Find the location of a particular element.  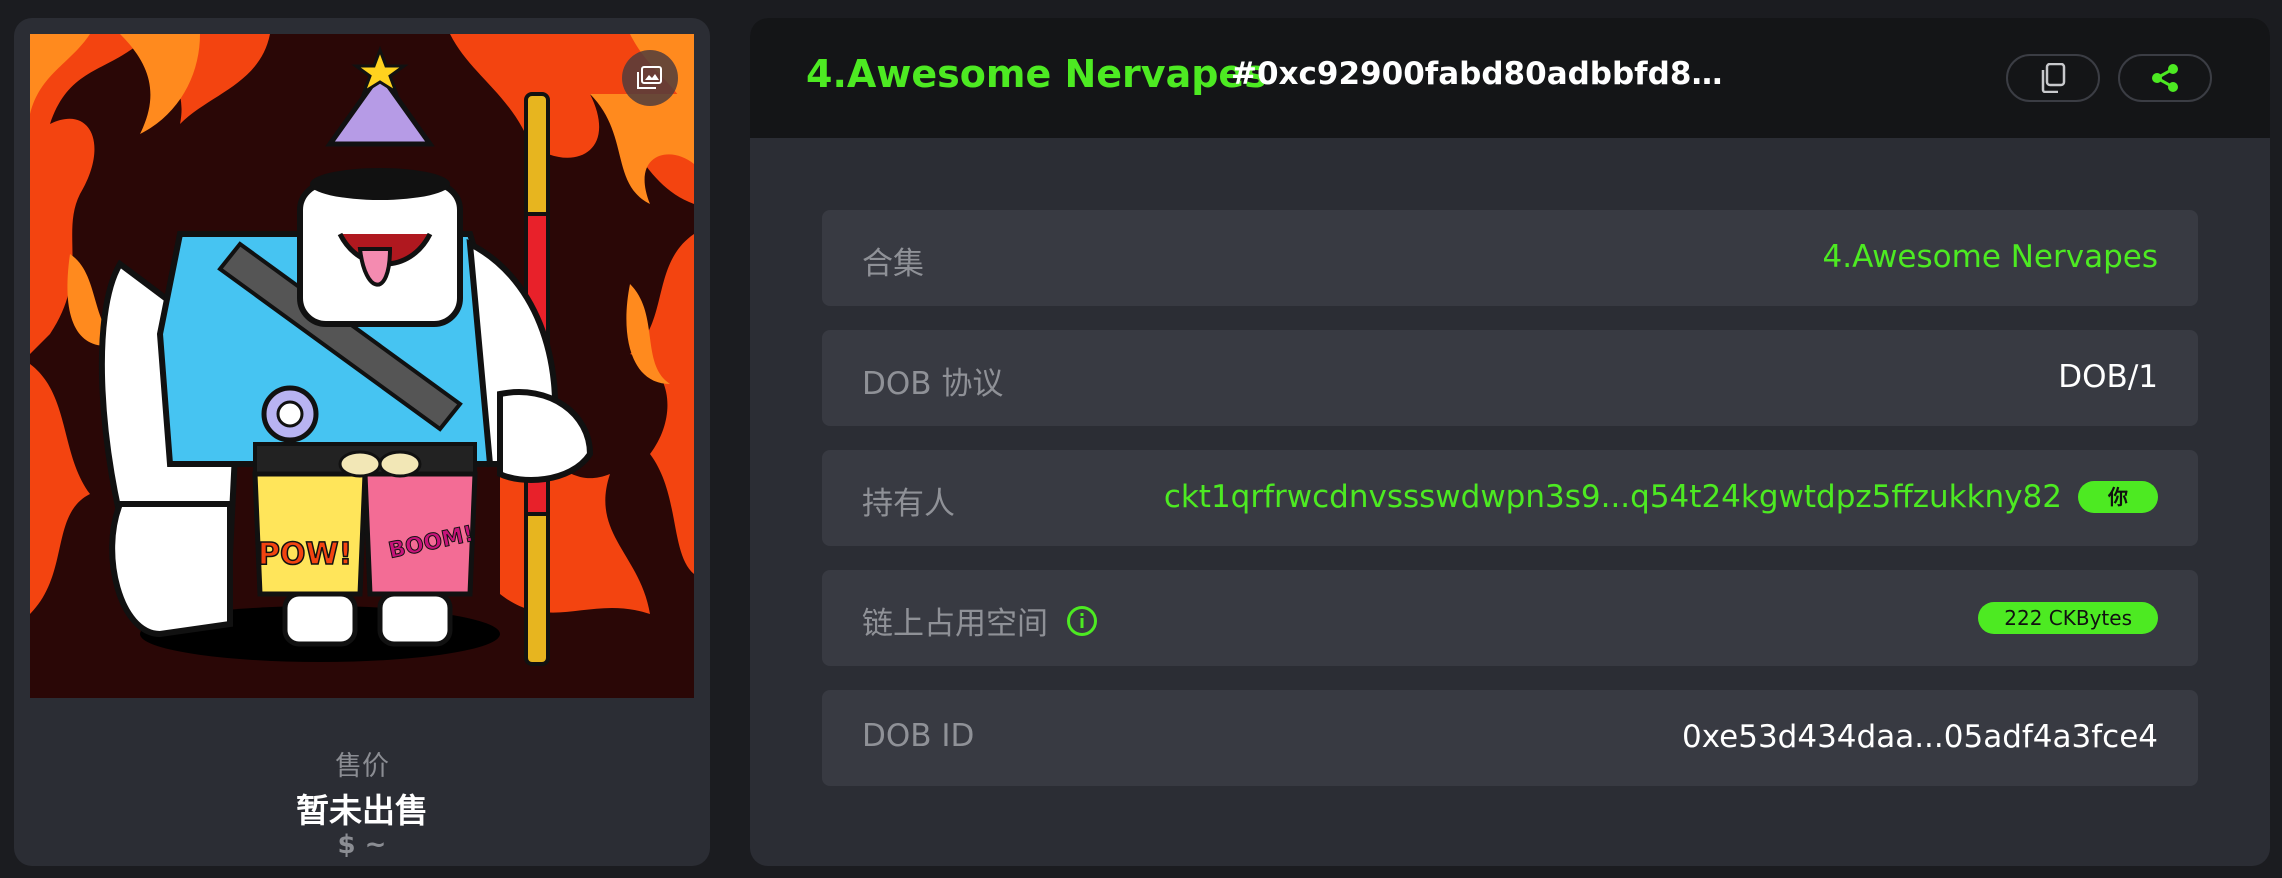

occupied-size-badge: 222 CKBytes is located at coordinates (2068, 618).